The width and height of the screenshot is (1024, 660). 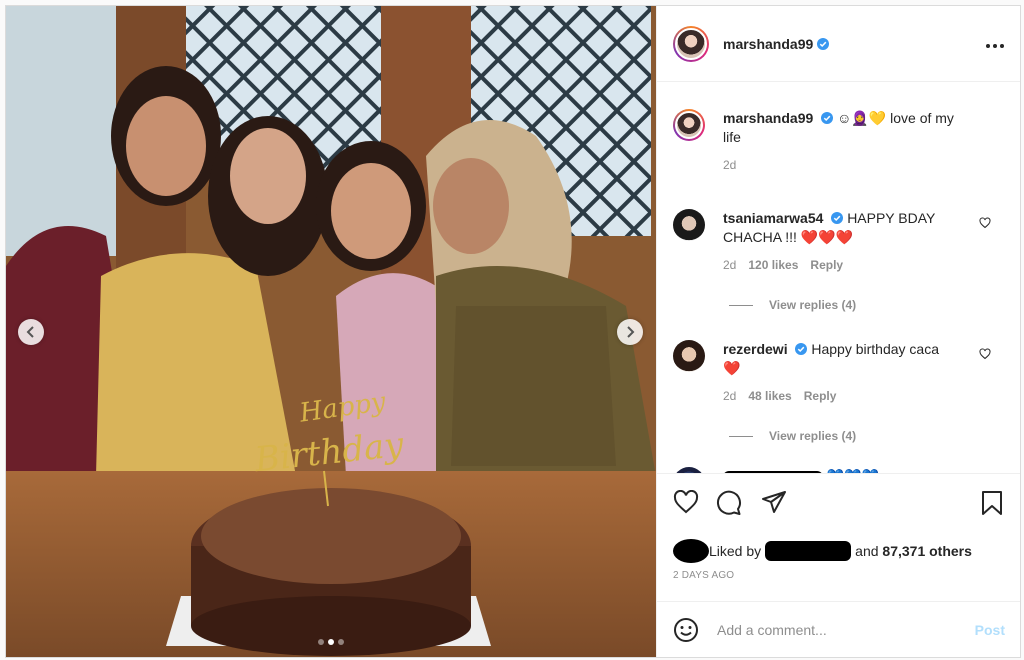 What do you see at coordinates (686, 630) in the screenshot?
I see `emoji-smiley-icon` at bounding box center [686, 630].